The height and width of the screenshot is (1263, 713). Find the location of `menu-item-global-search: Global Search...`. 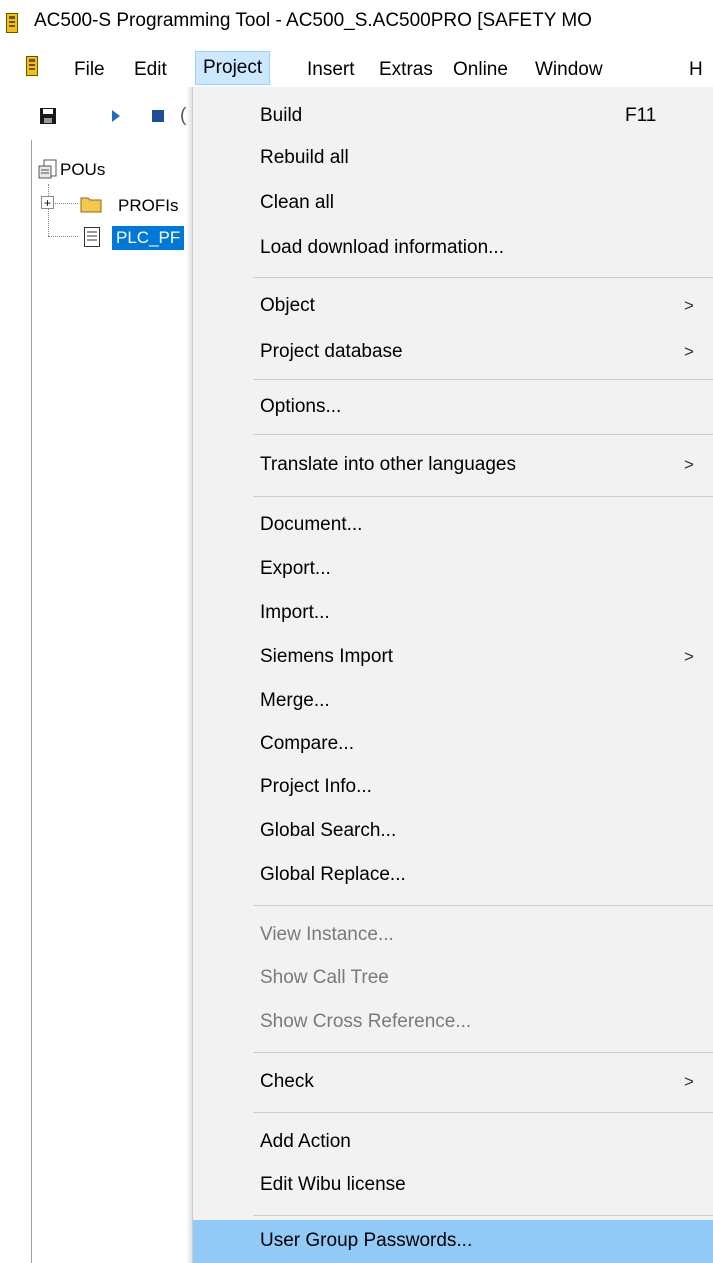

menu-item-global-search: Global Search... is located at coordinates (453, 831).